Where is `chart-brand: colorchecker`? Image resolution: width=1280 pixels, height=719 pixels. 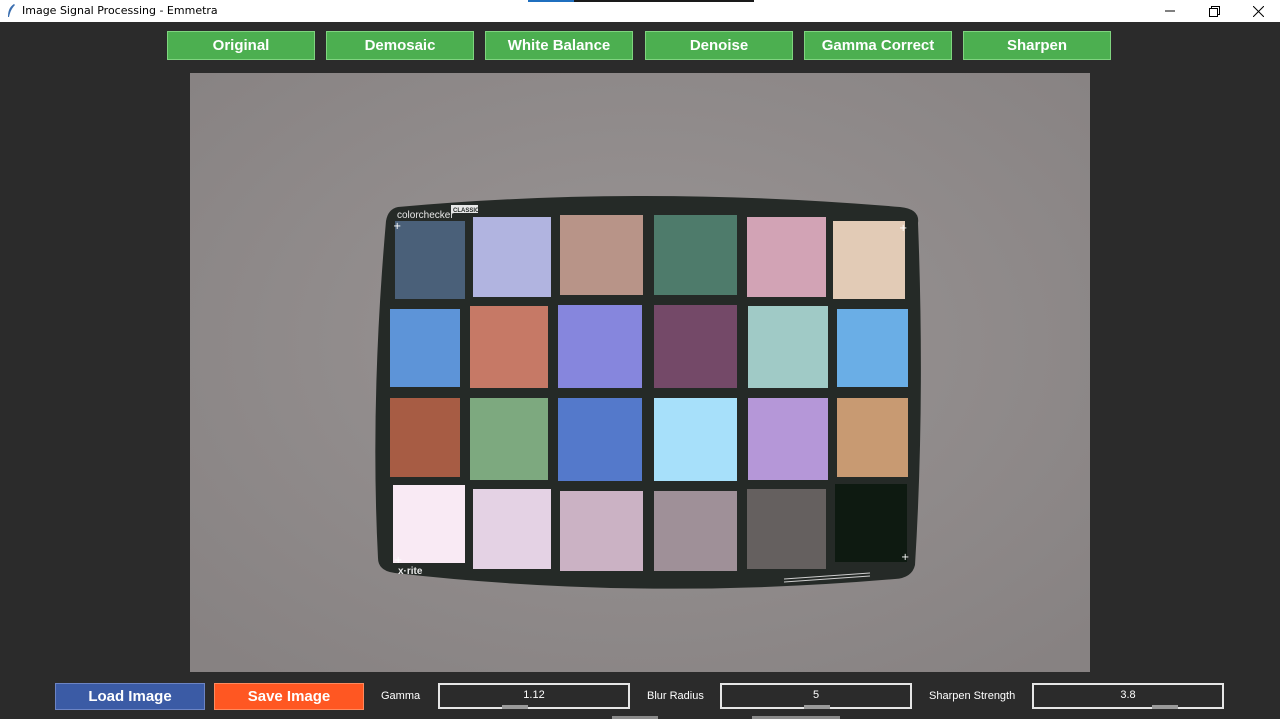 chart-brand: colorchecker is located at coordinates (425, 215).